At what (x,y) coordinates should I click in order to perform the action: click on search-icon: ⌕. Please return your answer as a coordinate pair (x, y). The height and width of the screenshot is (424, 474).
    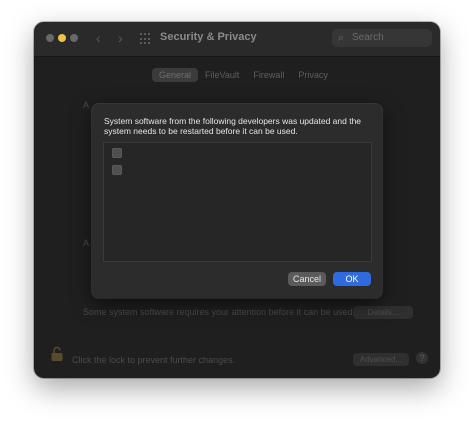
    Looking at the image, I should click on (341, 38).